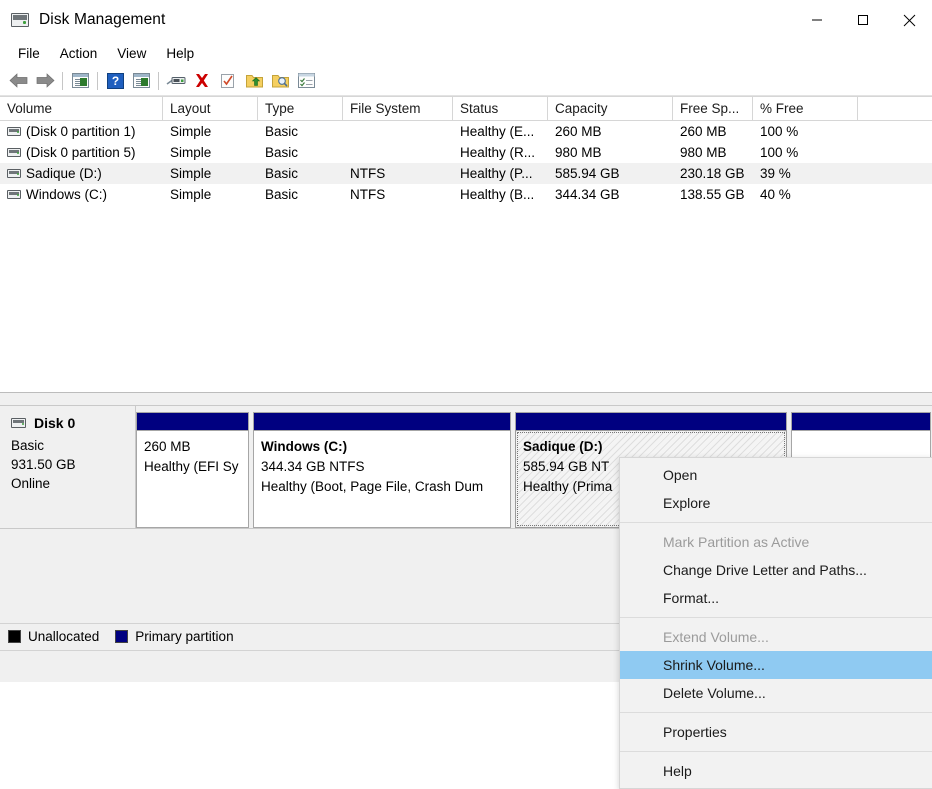 The height and width of the screenshot is (789, 932). Describe the element at coordinates (29, 53) in the screenshot. I see `menu-file: File` at that location.